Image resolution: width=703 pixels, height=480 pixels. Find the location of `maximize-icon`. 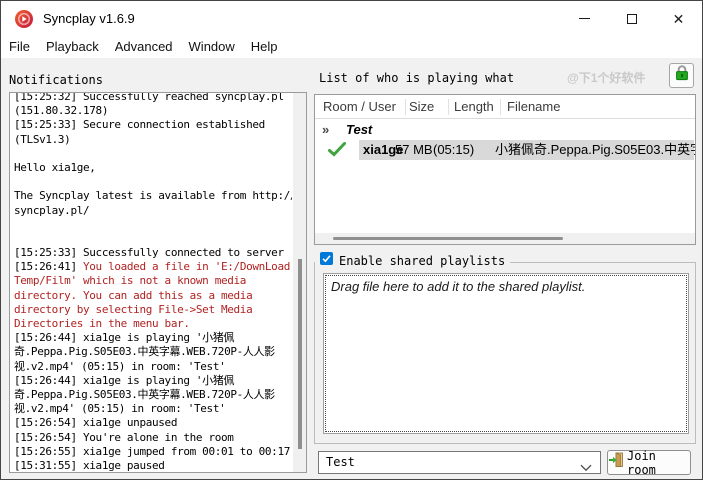

maximize-icon is located at coordinates (631, 18).